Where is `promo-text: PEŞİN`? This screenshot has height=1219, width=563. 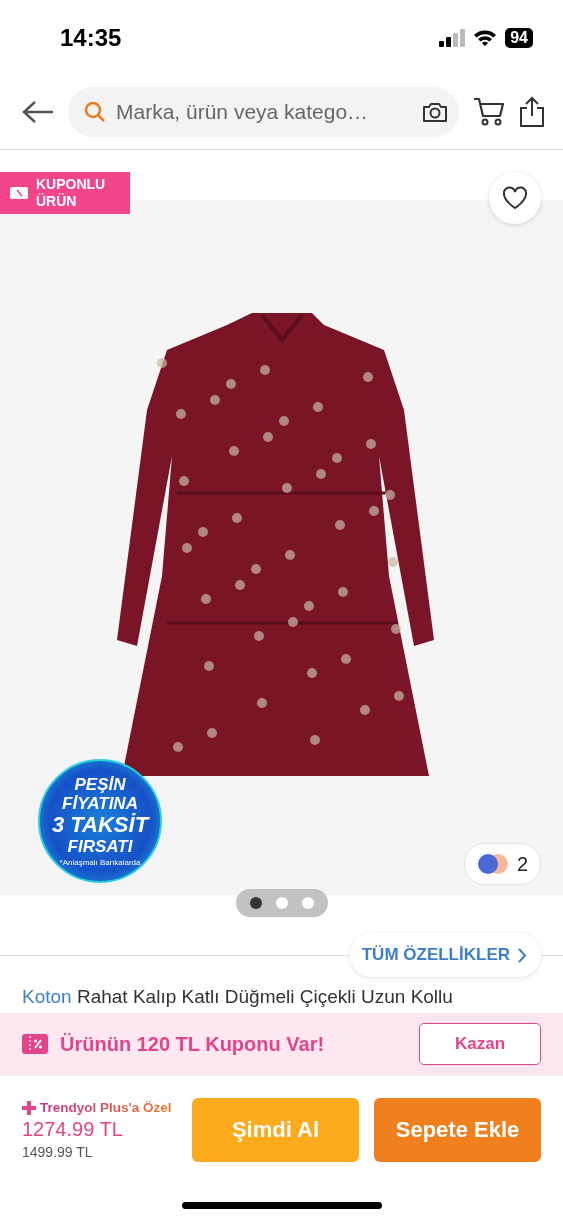
promo-text: PEŞİN is located at coordinates (100, 784).